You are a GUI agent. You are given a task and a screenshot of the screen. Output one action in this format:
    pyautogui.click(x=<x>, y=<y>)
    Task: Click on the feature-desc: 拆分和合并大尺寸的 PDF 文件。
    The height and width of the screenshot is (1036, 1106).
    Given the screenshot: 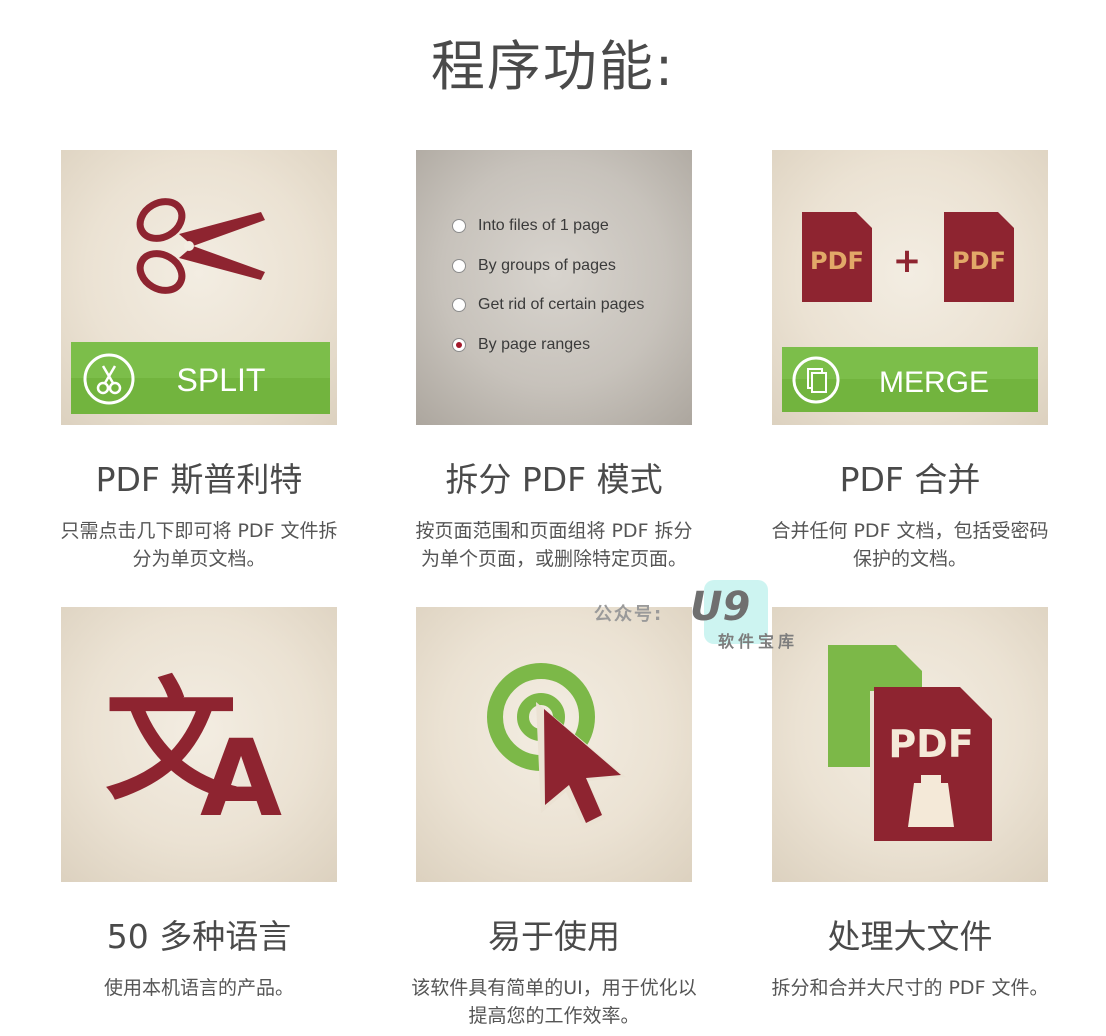 What is the action you would take?
    pyautogui.click(x=910, y=988)
    